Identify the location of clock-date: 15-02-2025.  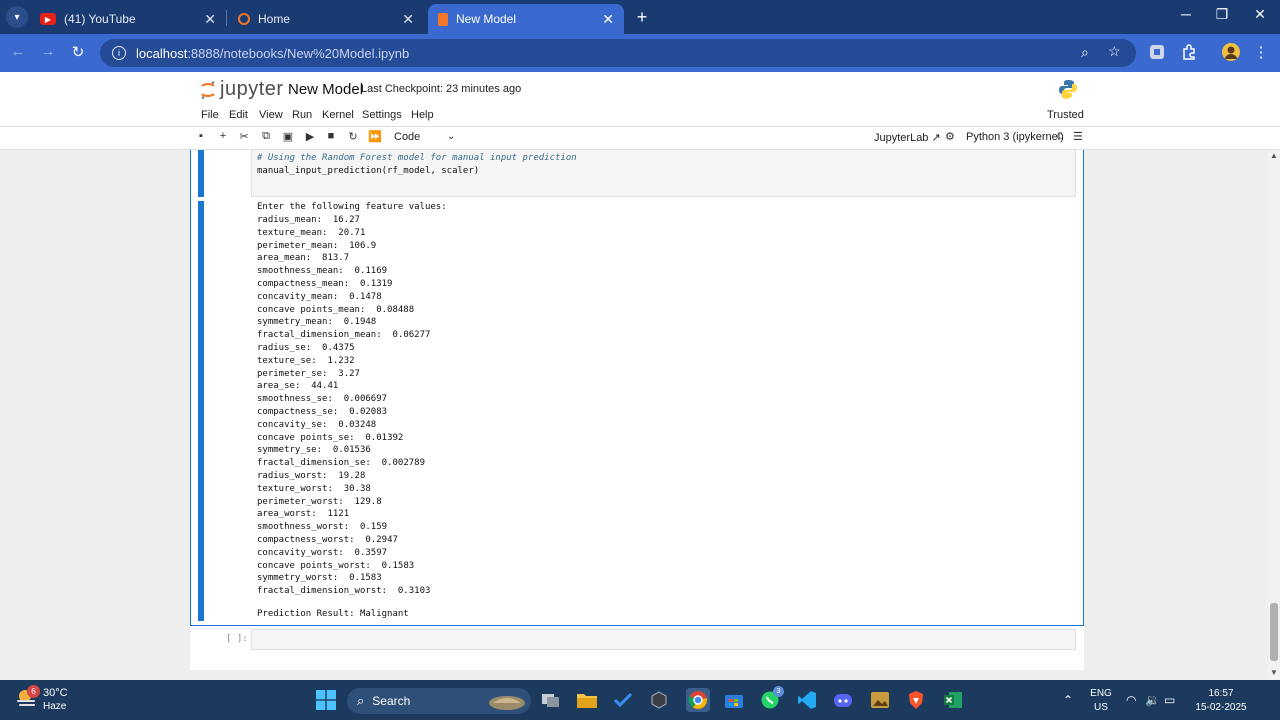
(1221, 707).